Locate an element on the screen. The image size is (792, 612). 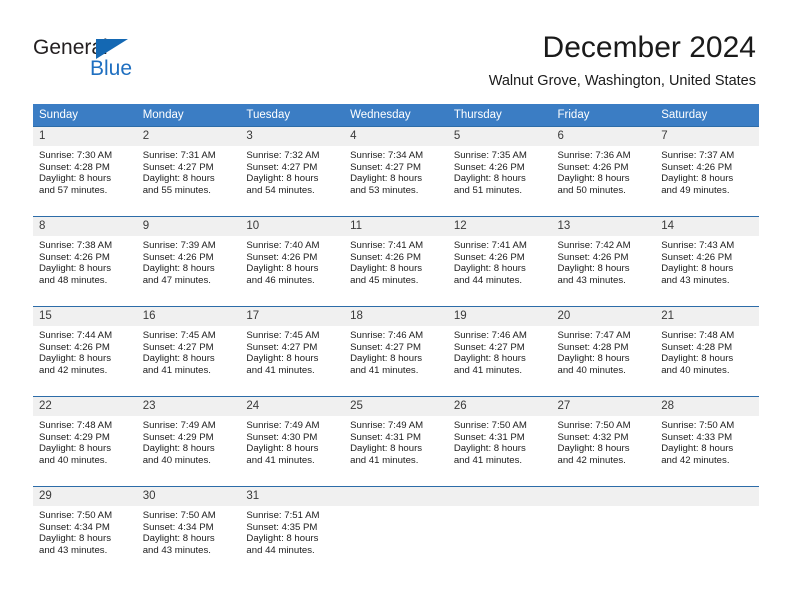
day-number: 5 is located at coordinates (499, 136).